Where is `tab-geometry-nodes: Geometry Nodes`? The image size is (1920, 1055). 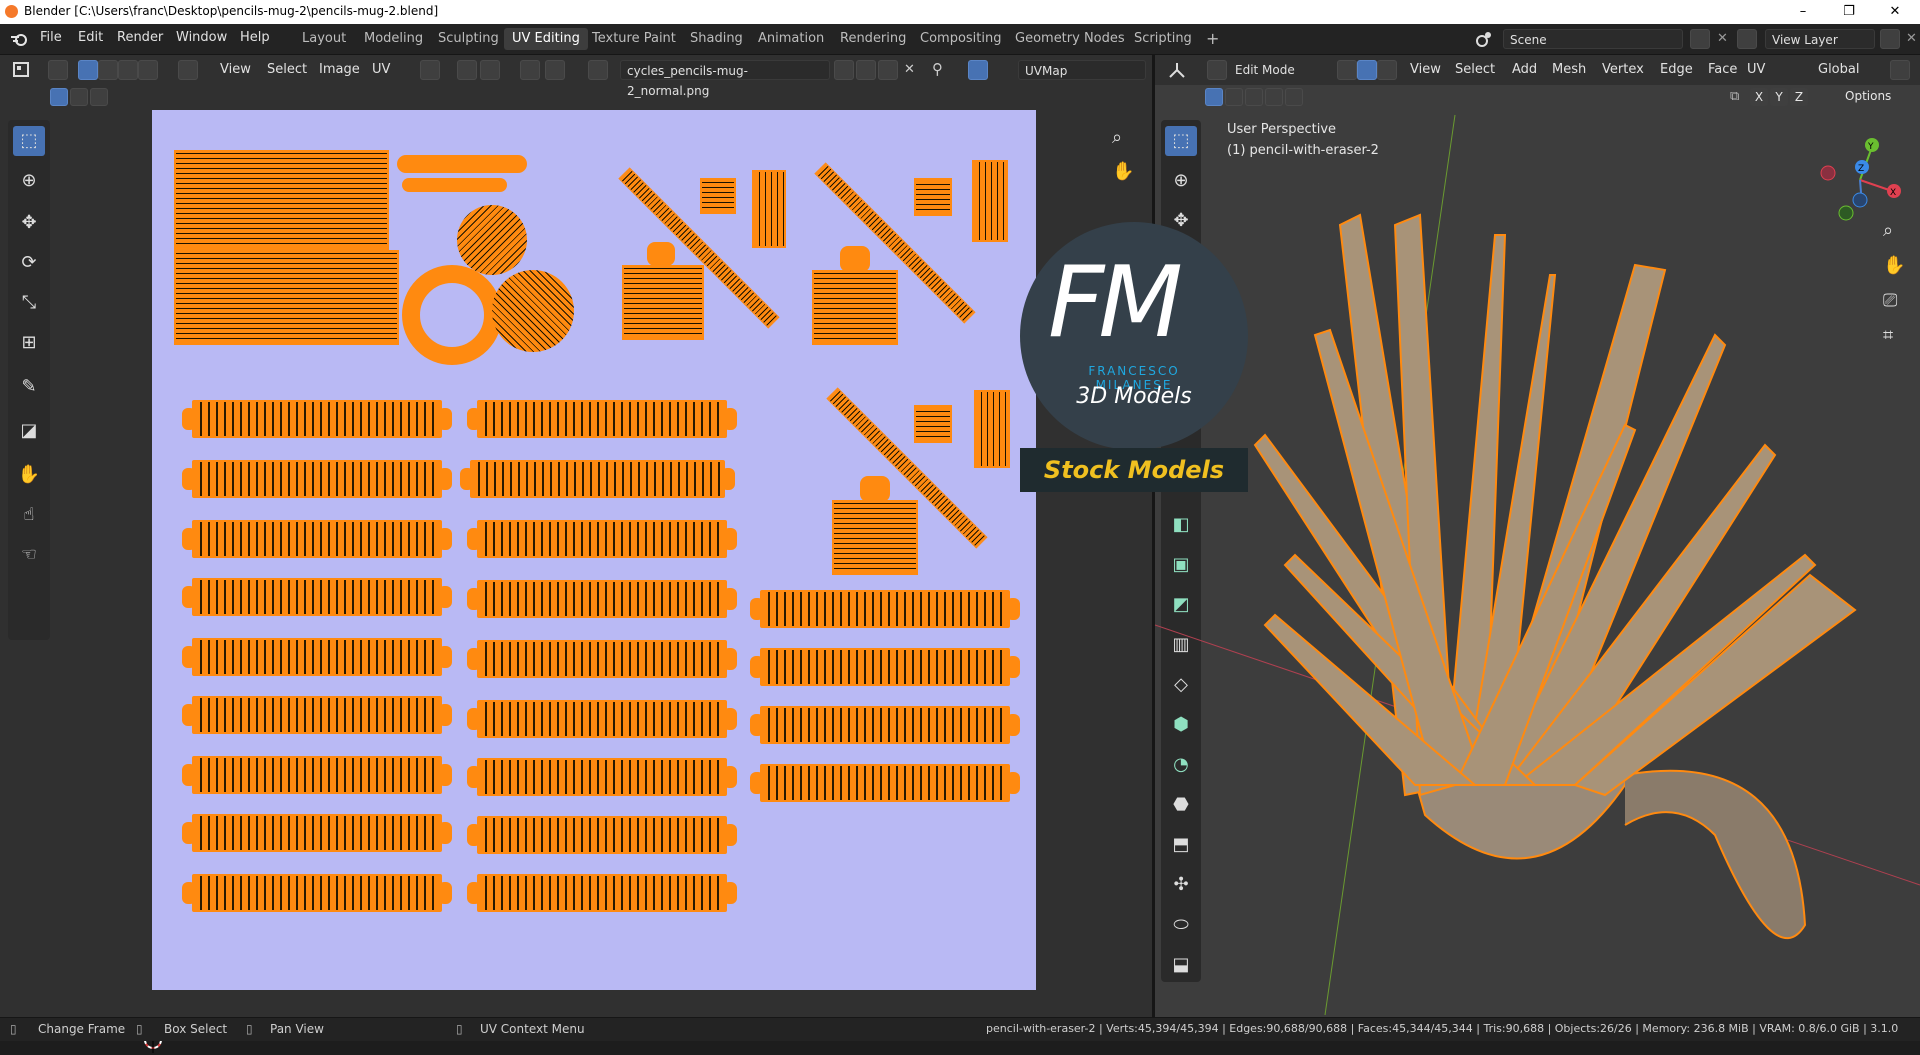
tab-geometry-nodes: Geometry Nodes is located at coordinates (1070, 39).